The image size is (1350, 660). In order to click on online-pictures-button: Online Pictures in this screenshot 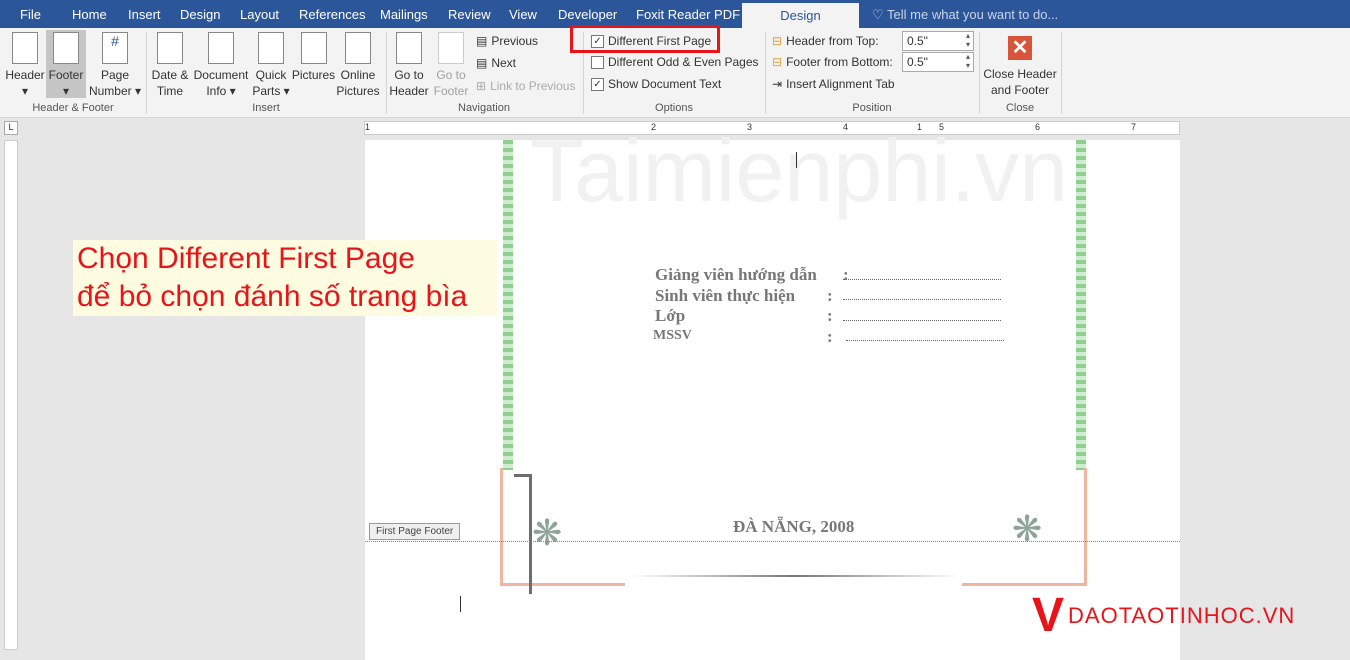, I will do `click(358, 65)`.